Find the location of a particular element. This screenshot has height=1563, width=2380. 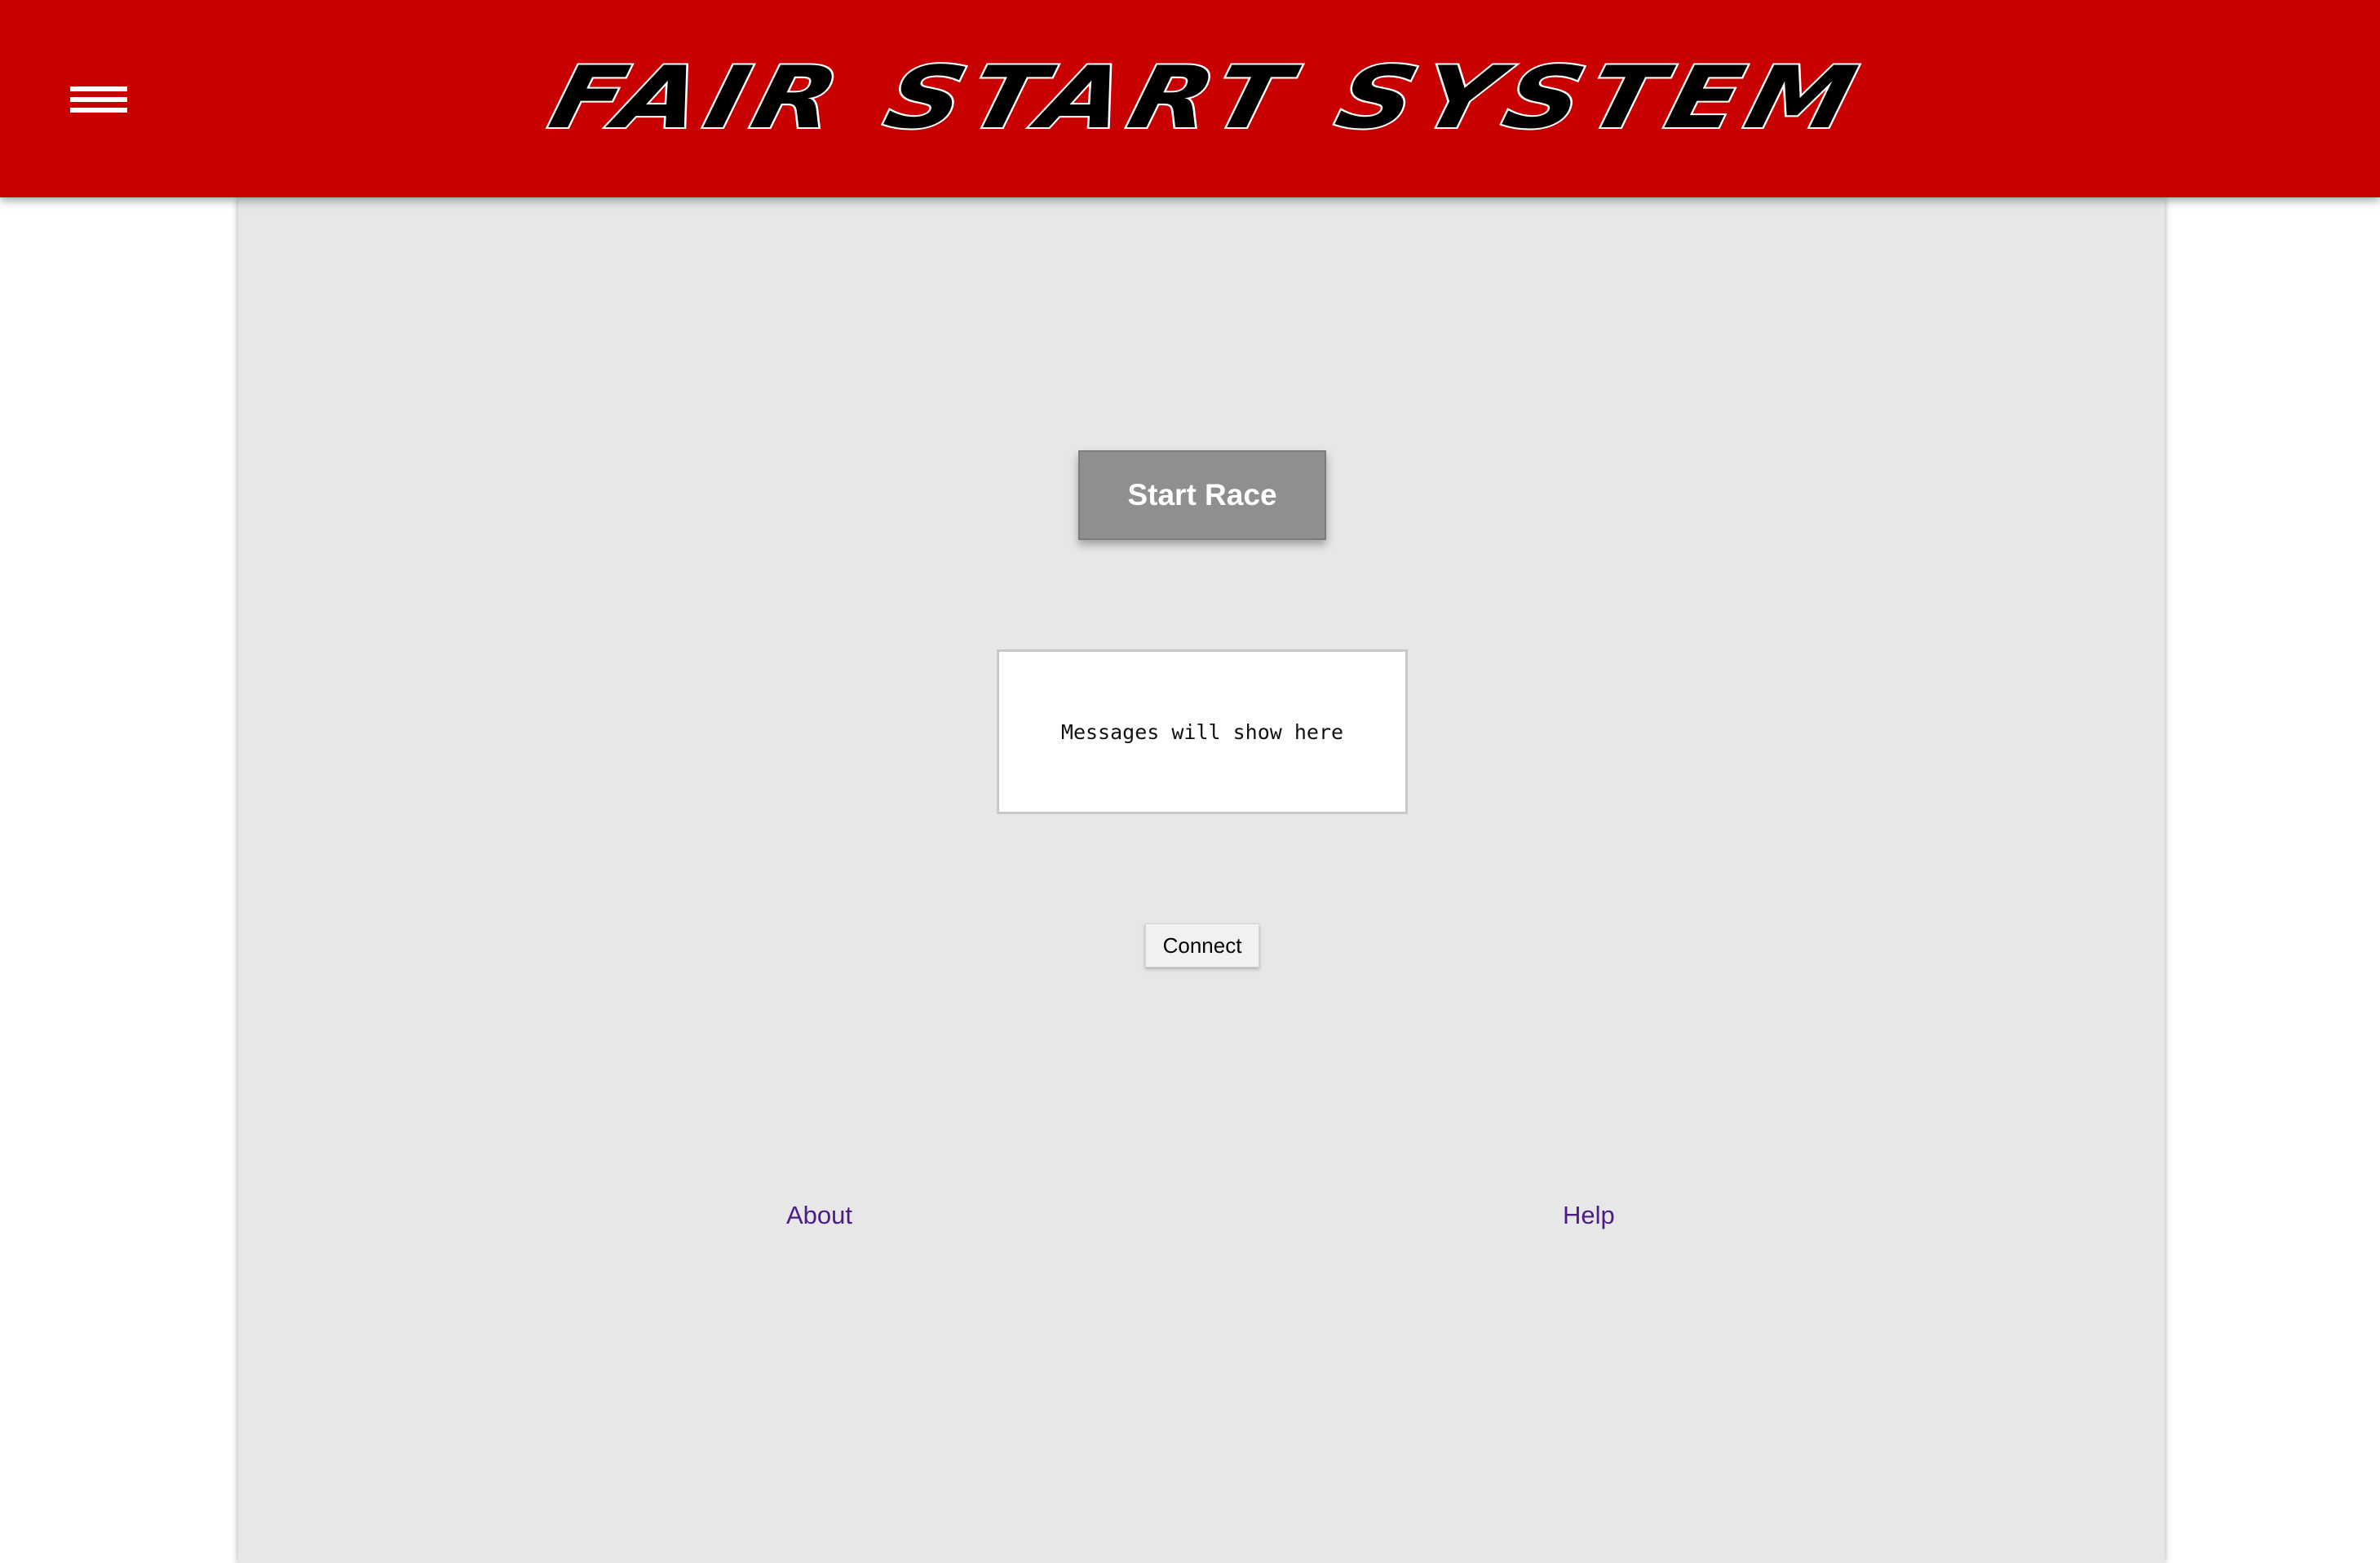

help-link: Help is located at coordinates (1589, 1215).